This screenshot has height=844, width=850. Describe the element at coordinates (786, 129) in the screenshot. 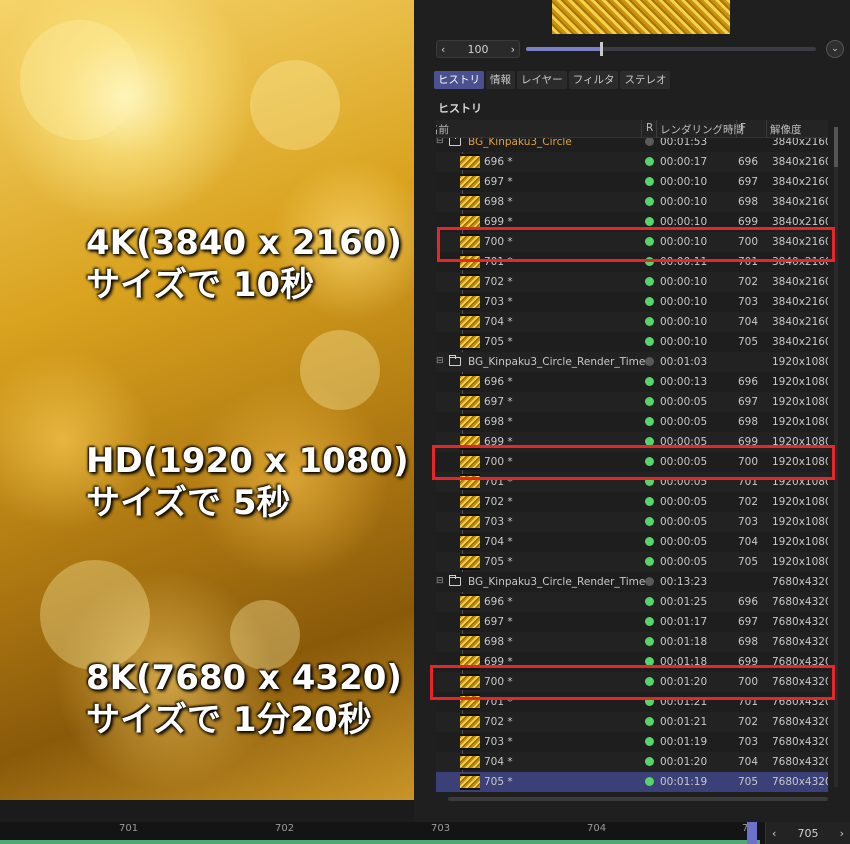

I see `header-resolution: 解像度` at that location.